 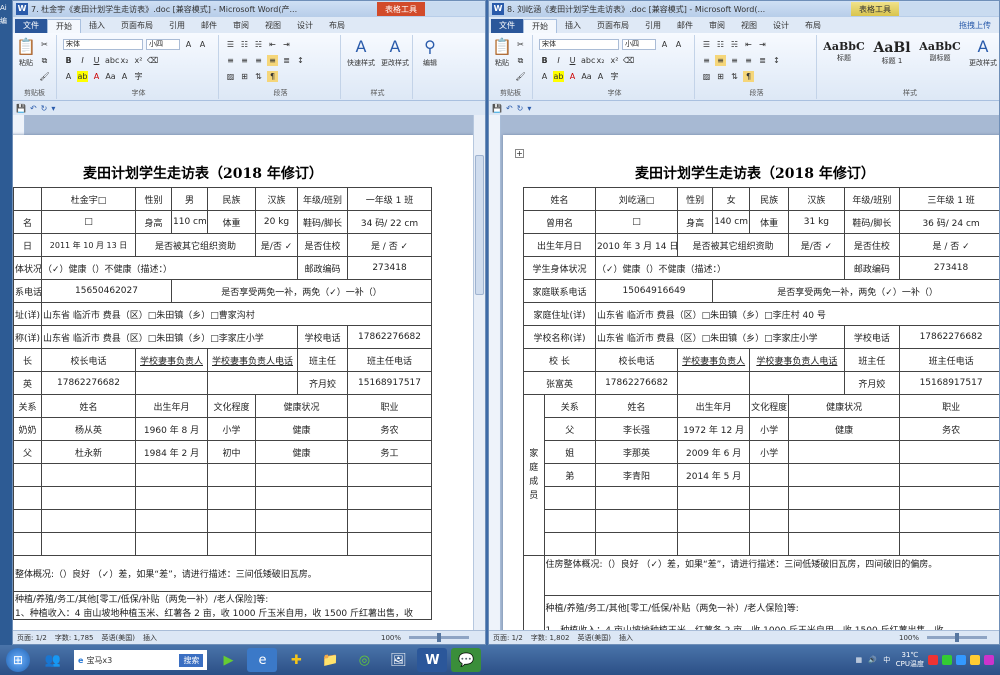 I want to click on tab-mailings: 邮件, so click(x=685, y=26).